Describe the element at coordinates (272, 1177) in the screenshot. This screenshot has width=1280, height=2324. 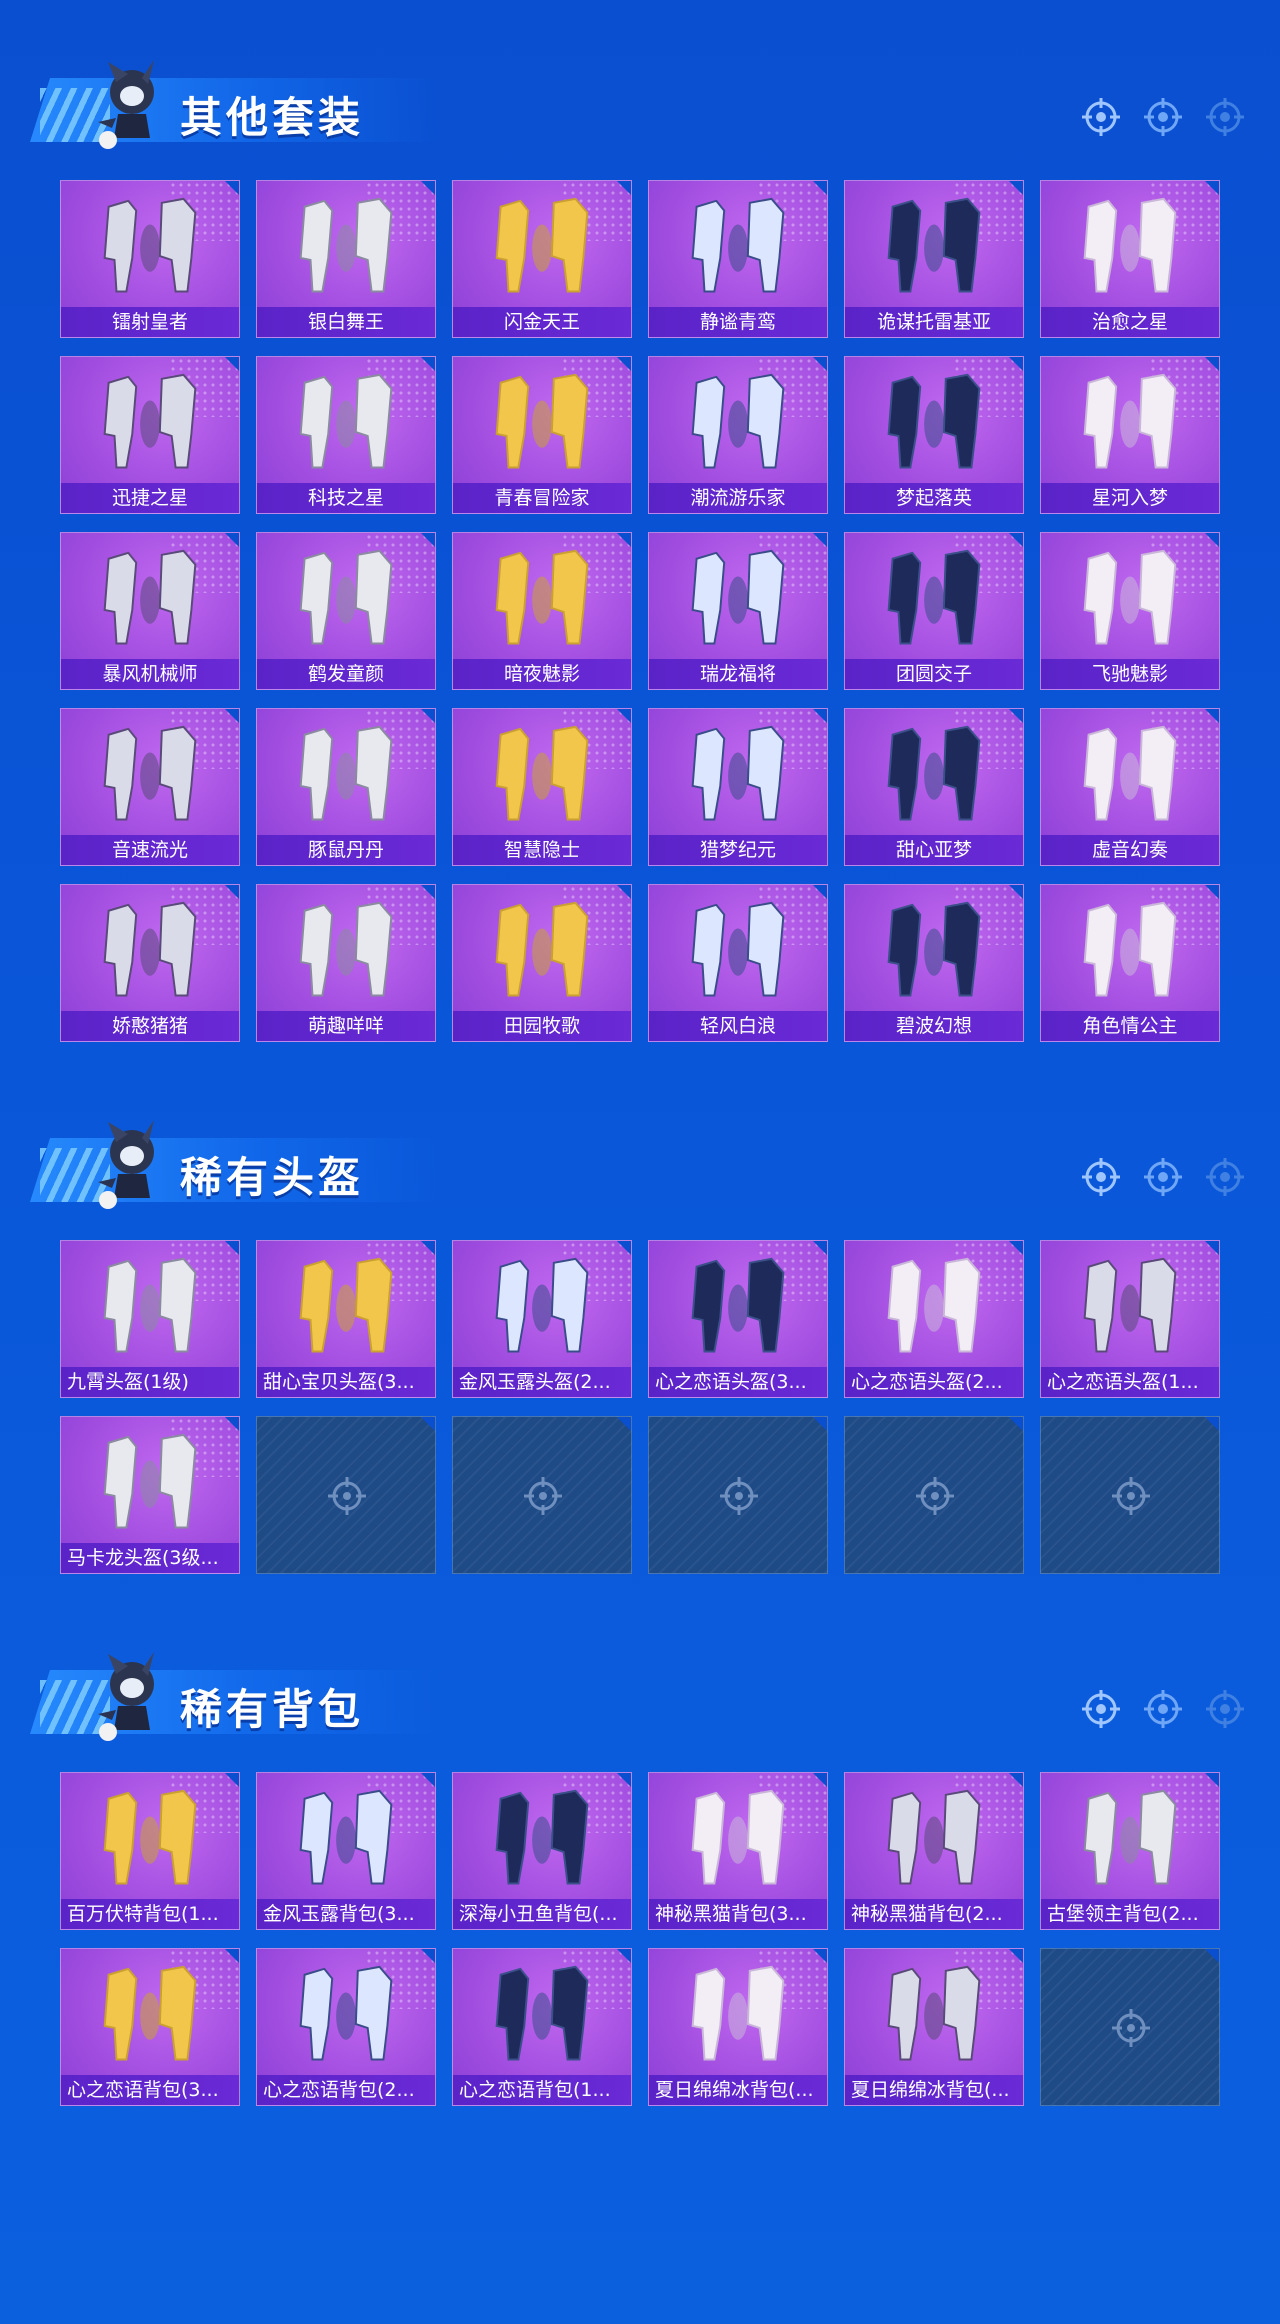
I see `section-title: 稀有头盔` at that location.